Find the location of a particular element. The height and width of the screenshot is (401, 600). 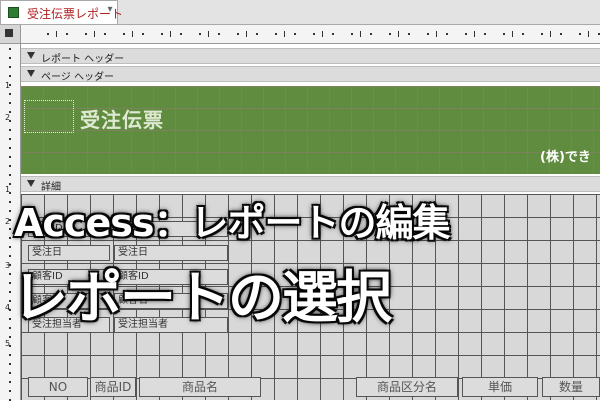

column-header-label: 商品区分名 is located at coordinates (407, 387).